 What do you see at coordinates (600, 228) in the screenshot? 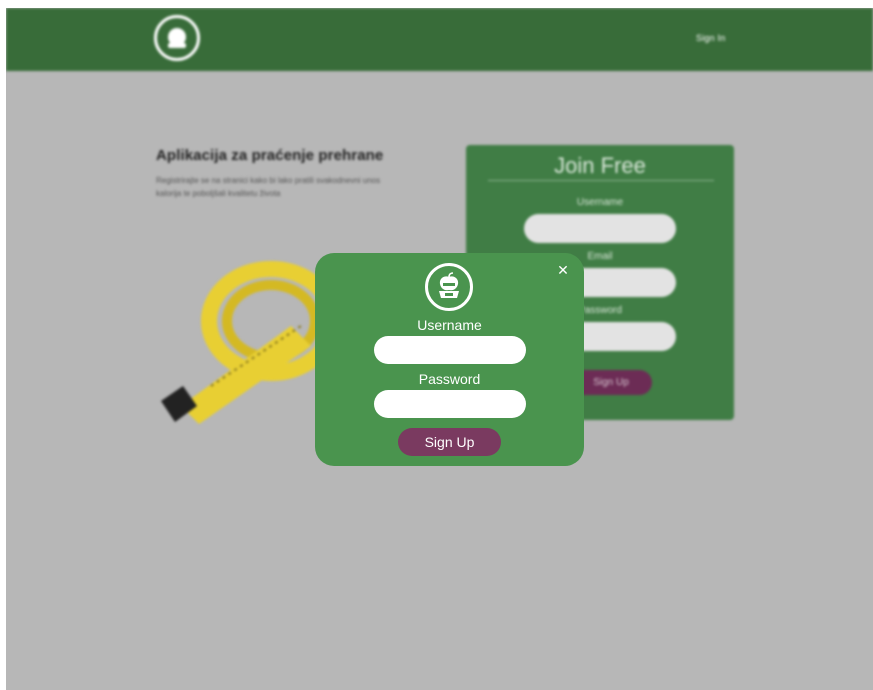
I see `bg-username-field` at bounding box center [600, 228].